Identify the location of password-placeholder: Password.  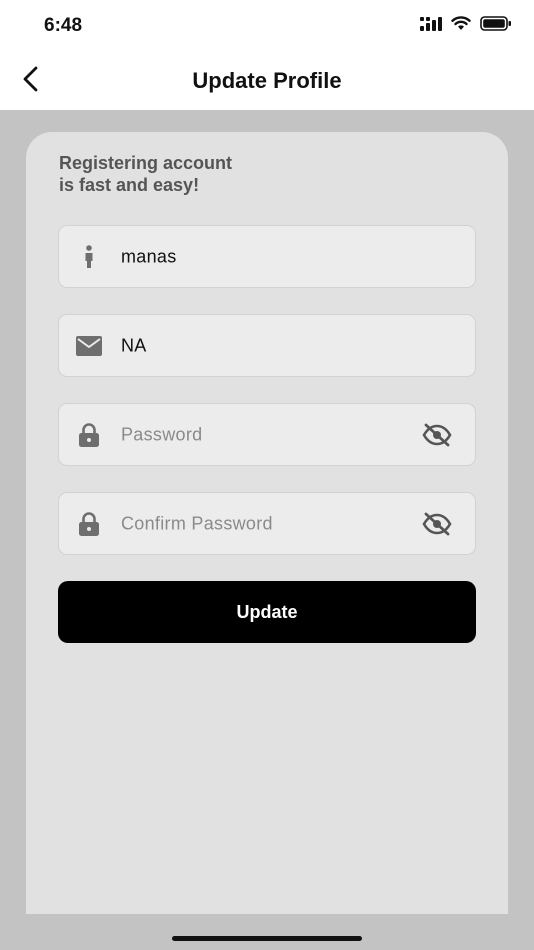
(162, 434).